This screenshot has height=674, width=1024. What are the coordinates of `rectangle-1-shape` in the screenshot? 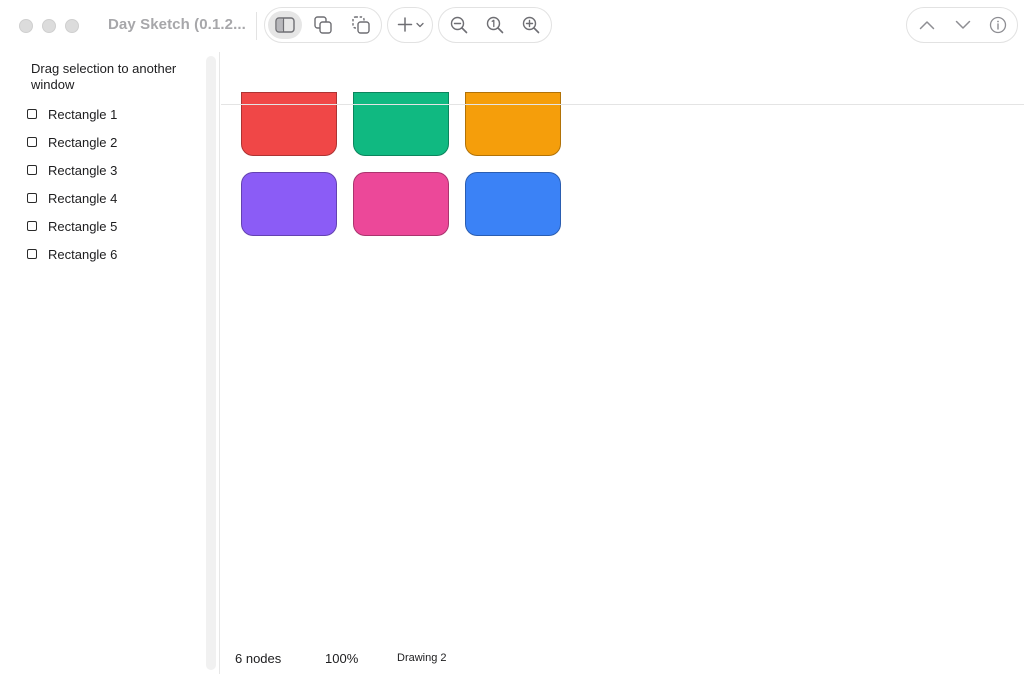 It's located at (289, 124).